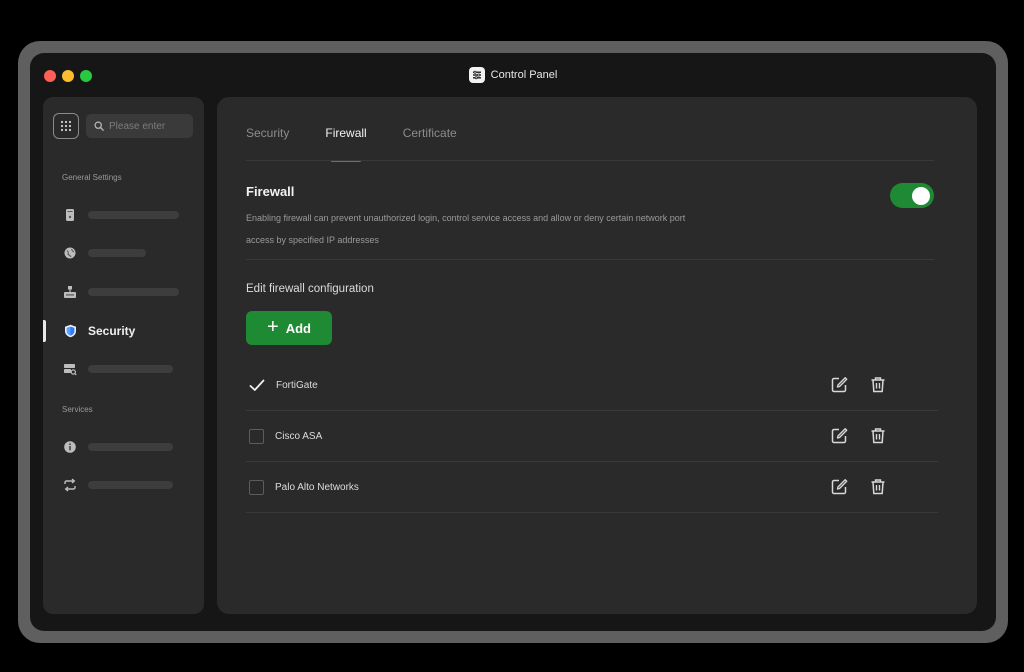  I want to click on list-item: Cisco ASA, so click(592, 436).